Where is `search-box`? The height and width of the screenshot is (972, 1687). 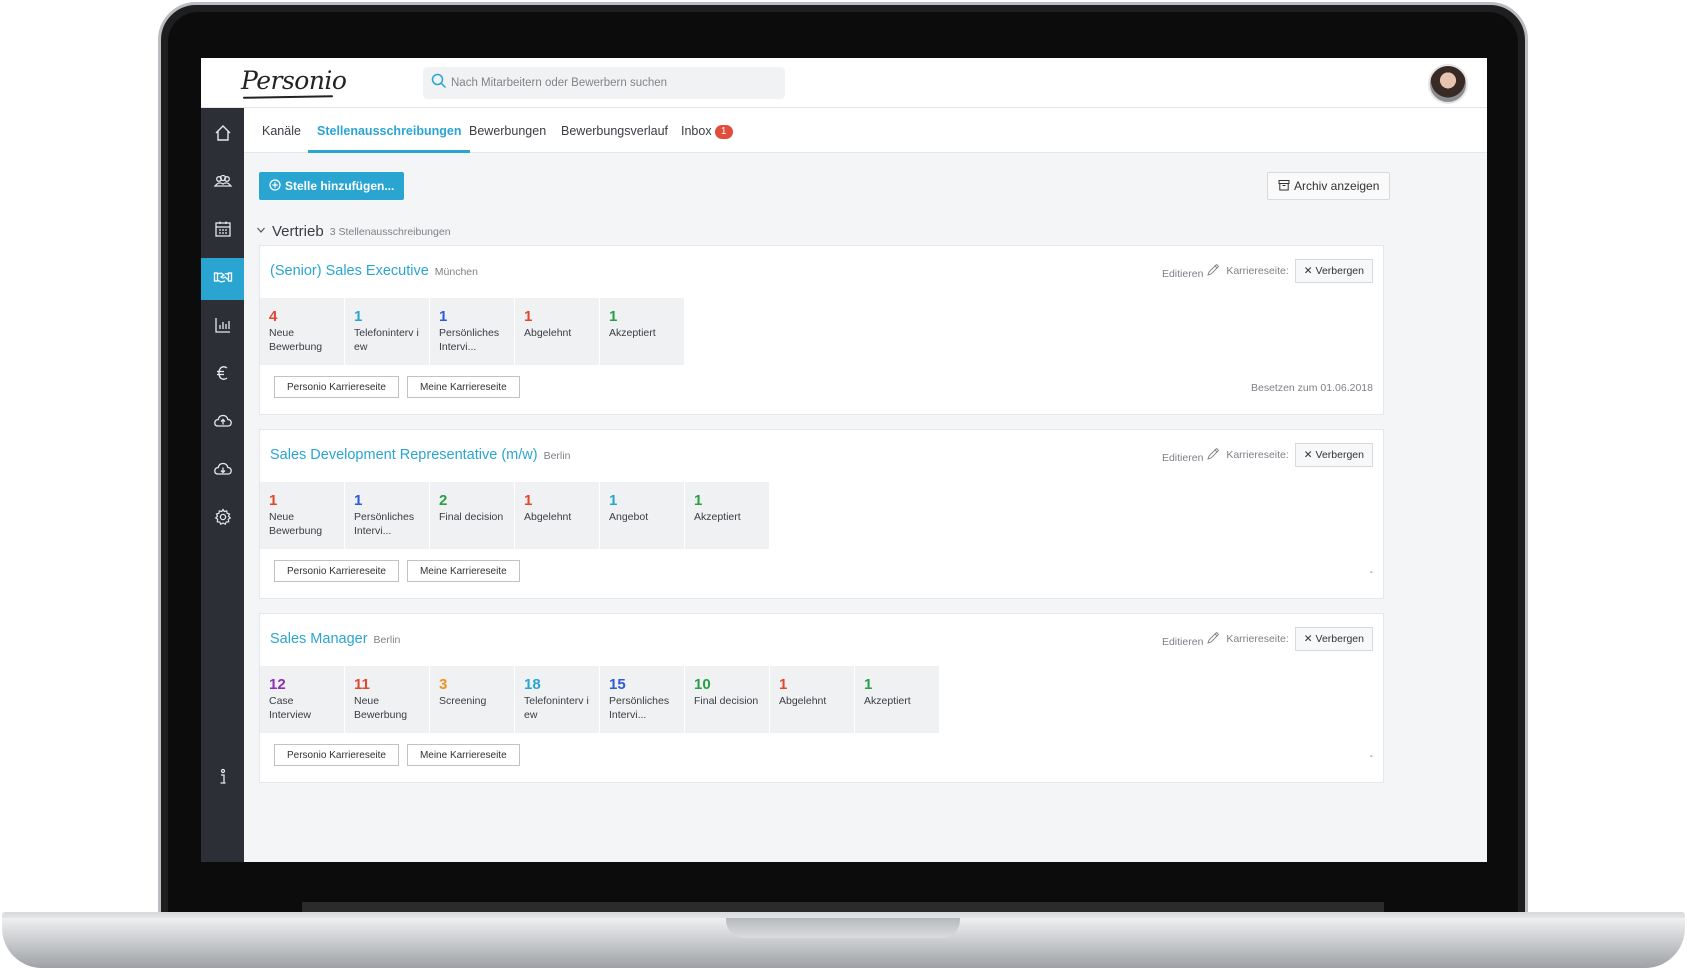 search-box is located at coordinates (604, 83).